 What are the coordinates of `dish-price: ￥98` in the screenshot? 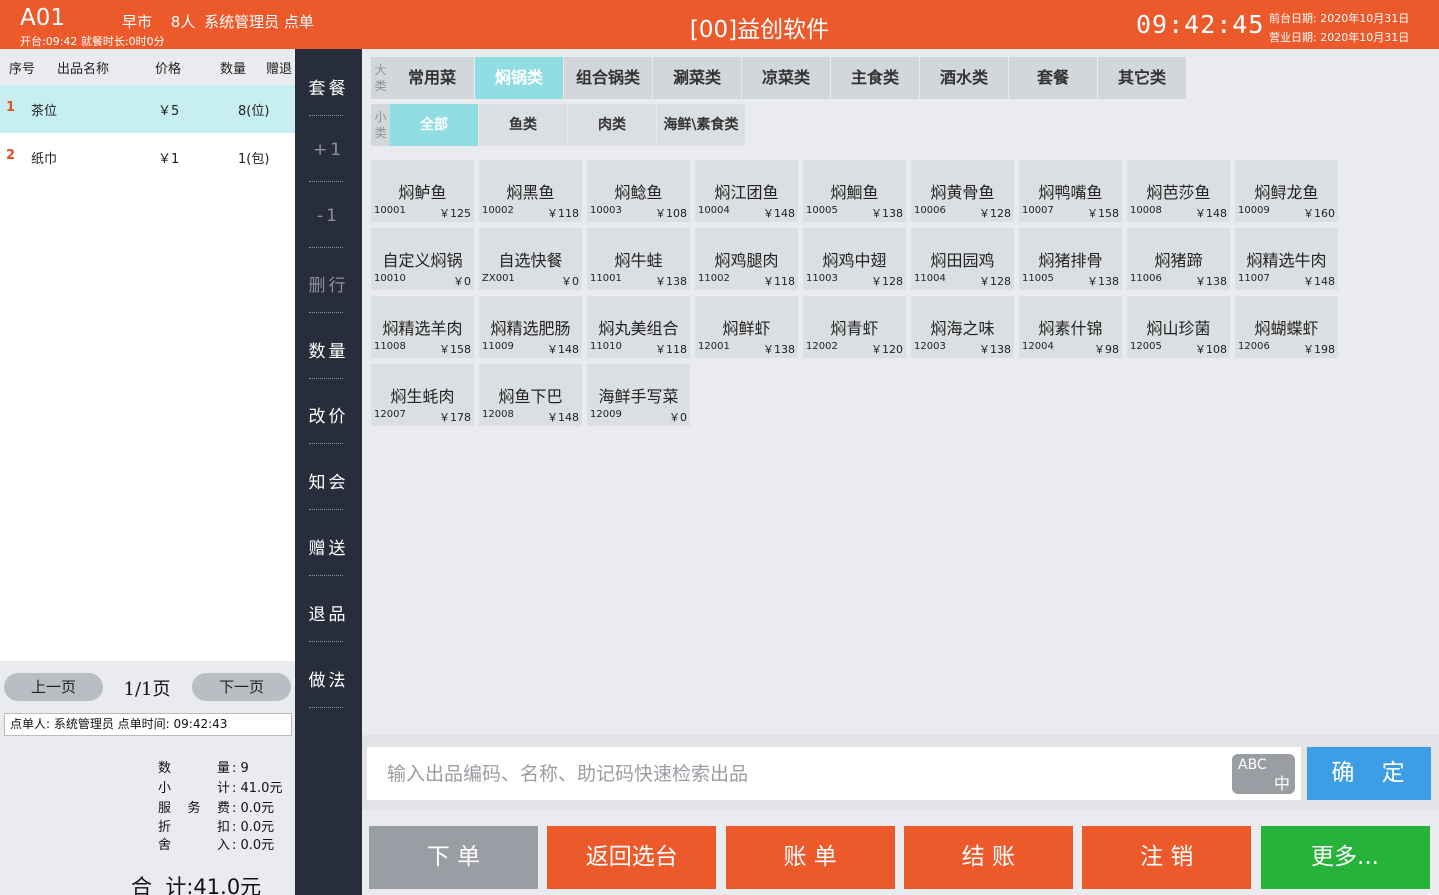 It's located at (1106, 349).